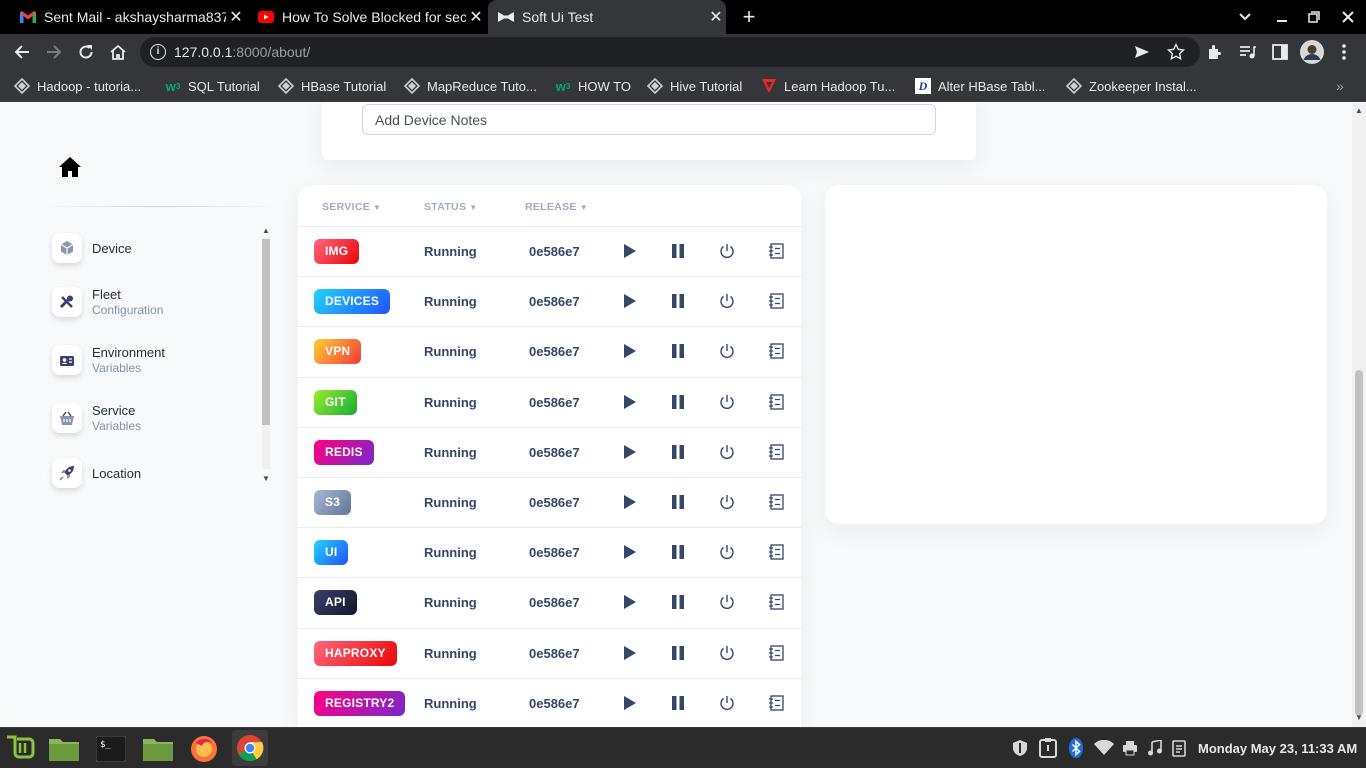 This screenshot has width=1366, height=768. What do you see at coordinates (649, 119) in the screenshot?
I see `device-notes-input` at bounding box center [649, 119].